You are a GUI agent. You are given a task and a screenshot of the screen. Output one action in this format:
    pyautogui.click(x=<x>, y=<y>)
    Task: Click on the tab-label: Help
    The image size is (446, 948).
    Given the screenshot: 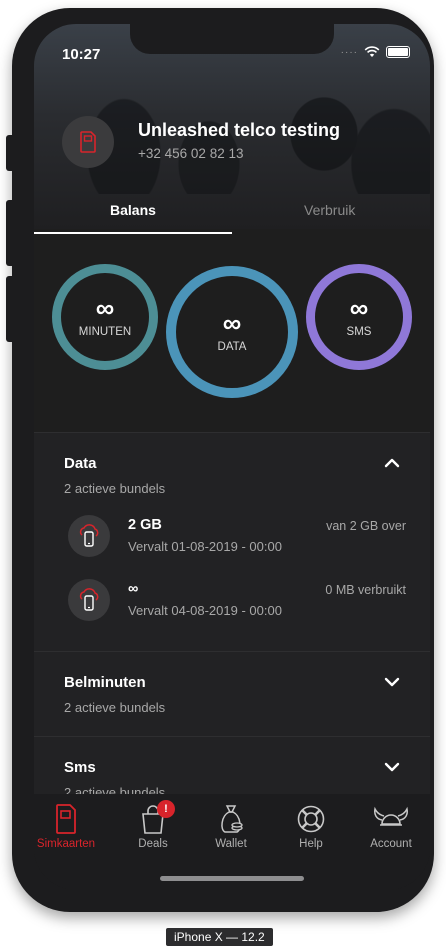 What is the action you would take?
    pyautogui.click(x=311, y=844)
    